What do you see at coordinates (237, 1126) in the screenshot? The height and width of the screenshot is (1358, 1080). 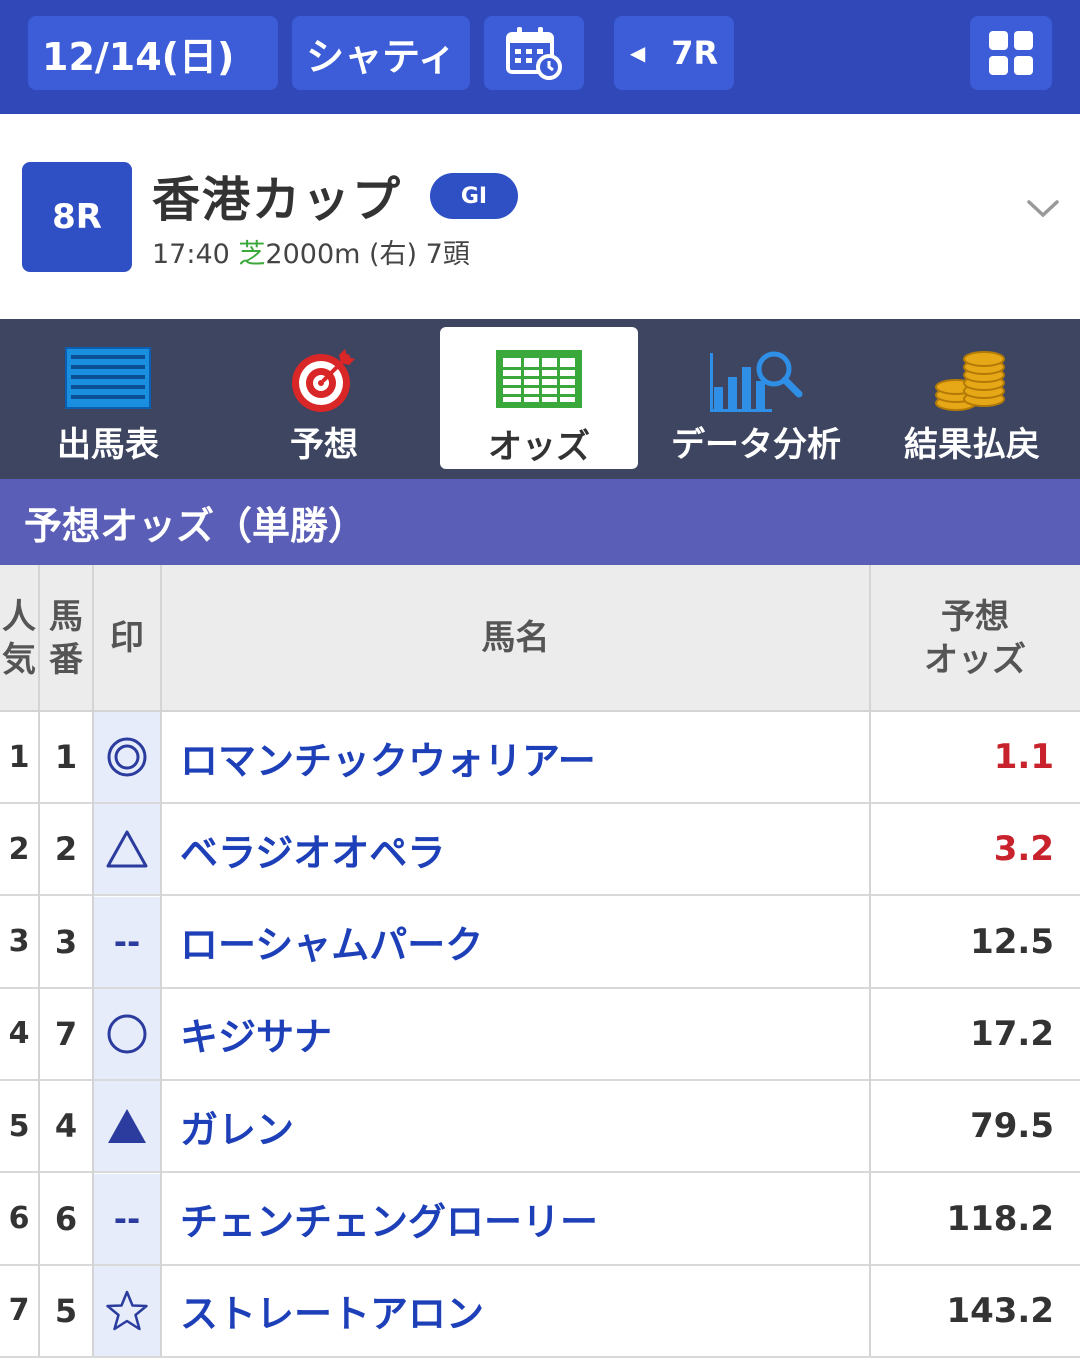 I see `horse-name-link: ガレン` at bounding box center [237, 1126].